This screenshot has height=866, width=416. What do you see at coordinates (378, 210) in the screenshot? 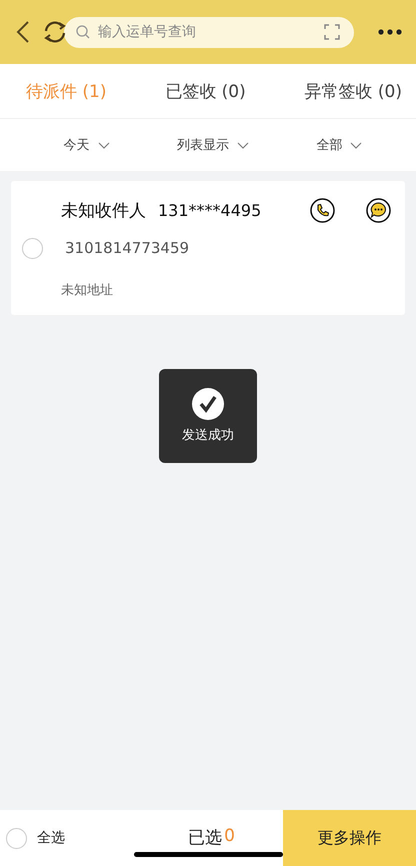
I see `chat-icon` at bounding box center [378, 210].